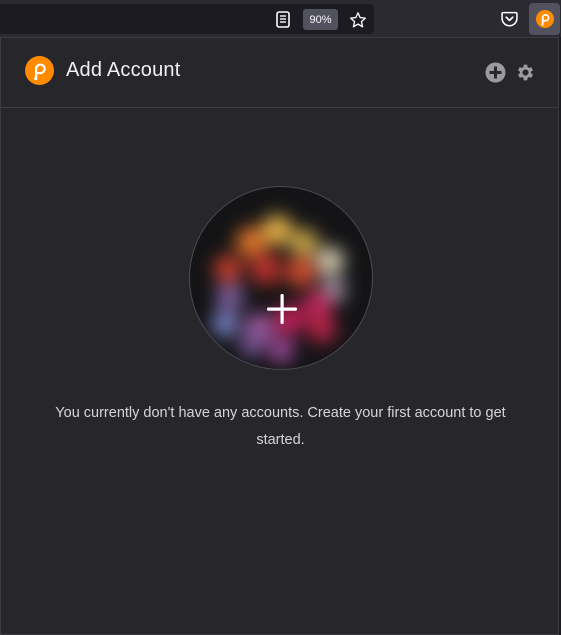 The width and height of the screenshot is (561, 635). Describe the element at coordinates (123, 70) in the screenshot. I see `page-title: Add Account` at that location.